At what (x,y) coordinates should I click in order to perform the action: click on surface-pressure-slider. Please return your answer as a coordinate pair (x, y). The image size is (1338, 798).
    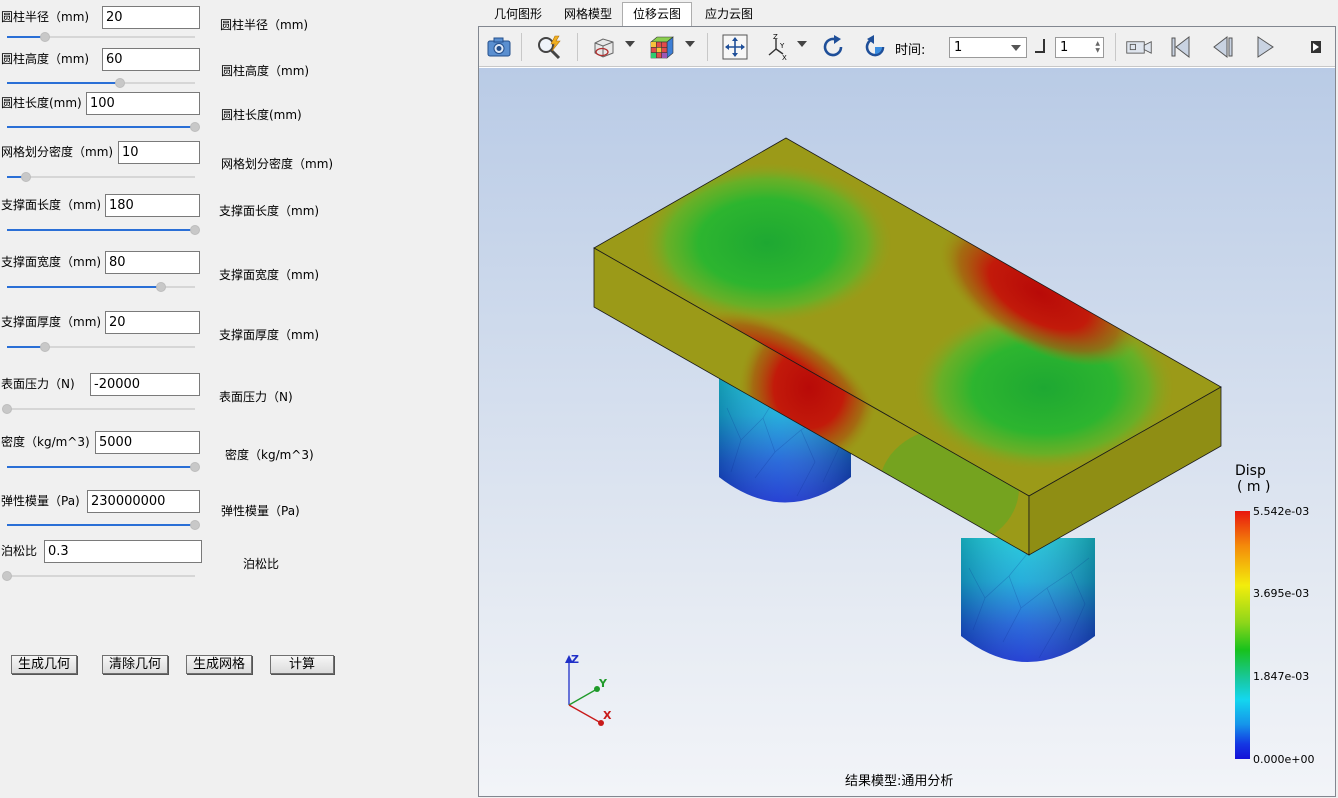
    Looking at the image, I should click on (98, 409).